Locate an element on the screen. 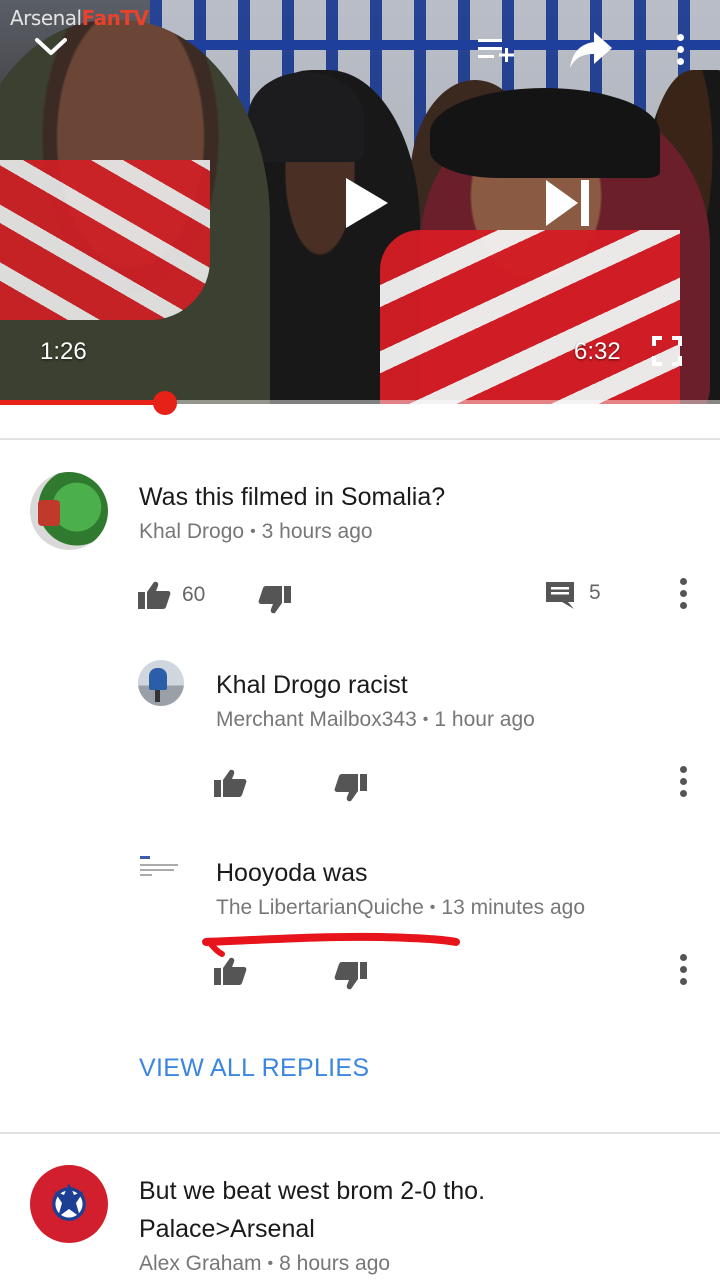  play-icon is located at coordinates (366, 203).